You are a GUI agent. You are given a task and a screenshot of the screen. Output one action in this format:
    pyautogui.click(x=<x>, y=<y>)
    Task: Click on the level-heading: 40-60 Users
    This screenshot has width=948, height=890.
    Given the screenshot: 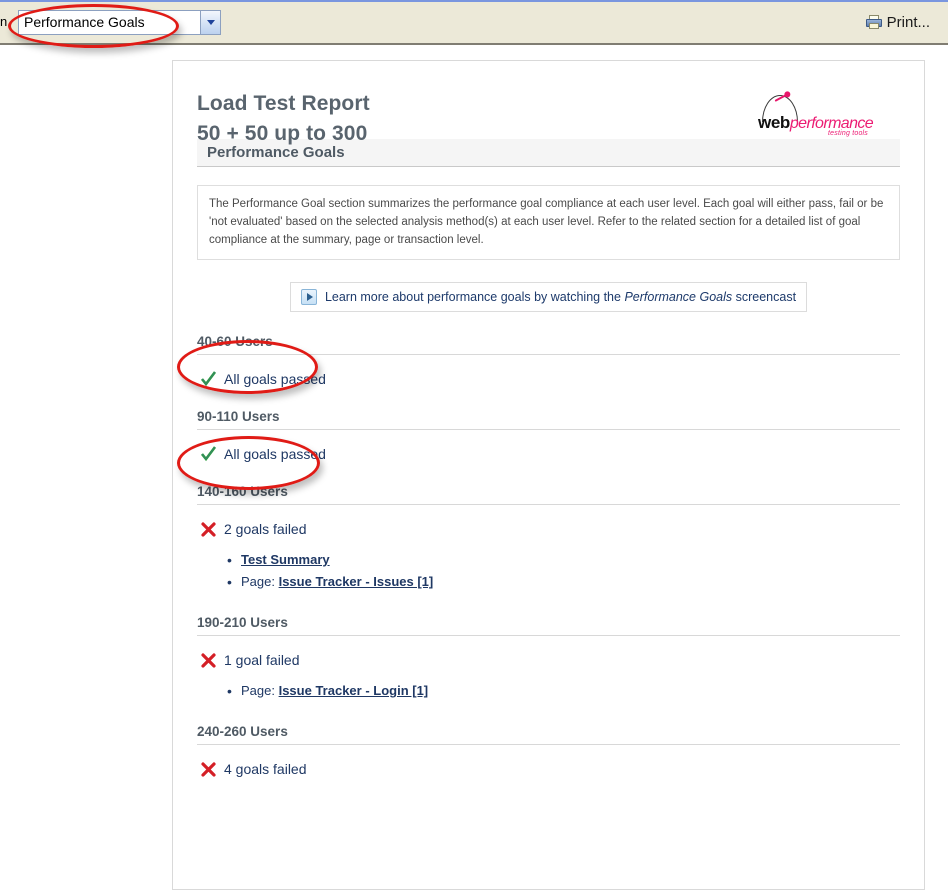 What is the action you would take?
    pyautogui.click(x=548, y=344)
    